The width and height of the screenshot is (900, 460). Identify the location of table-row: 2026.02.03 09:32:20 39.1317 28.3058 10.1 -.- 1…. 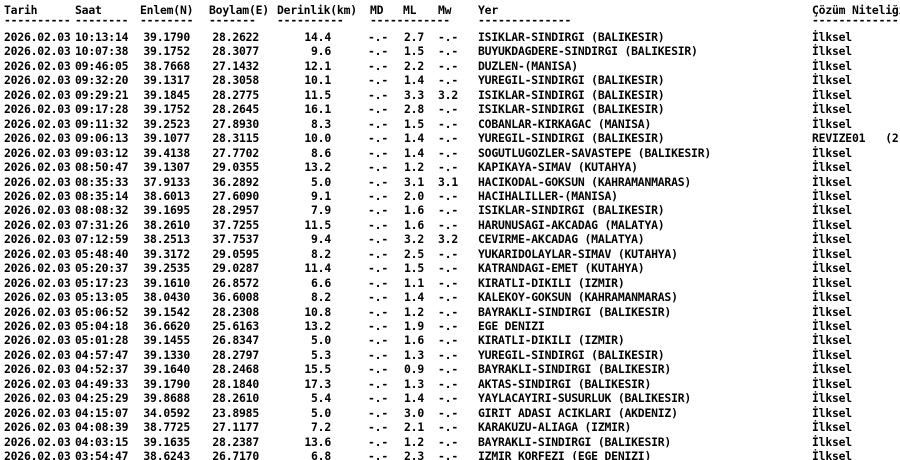
(450, 80).